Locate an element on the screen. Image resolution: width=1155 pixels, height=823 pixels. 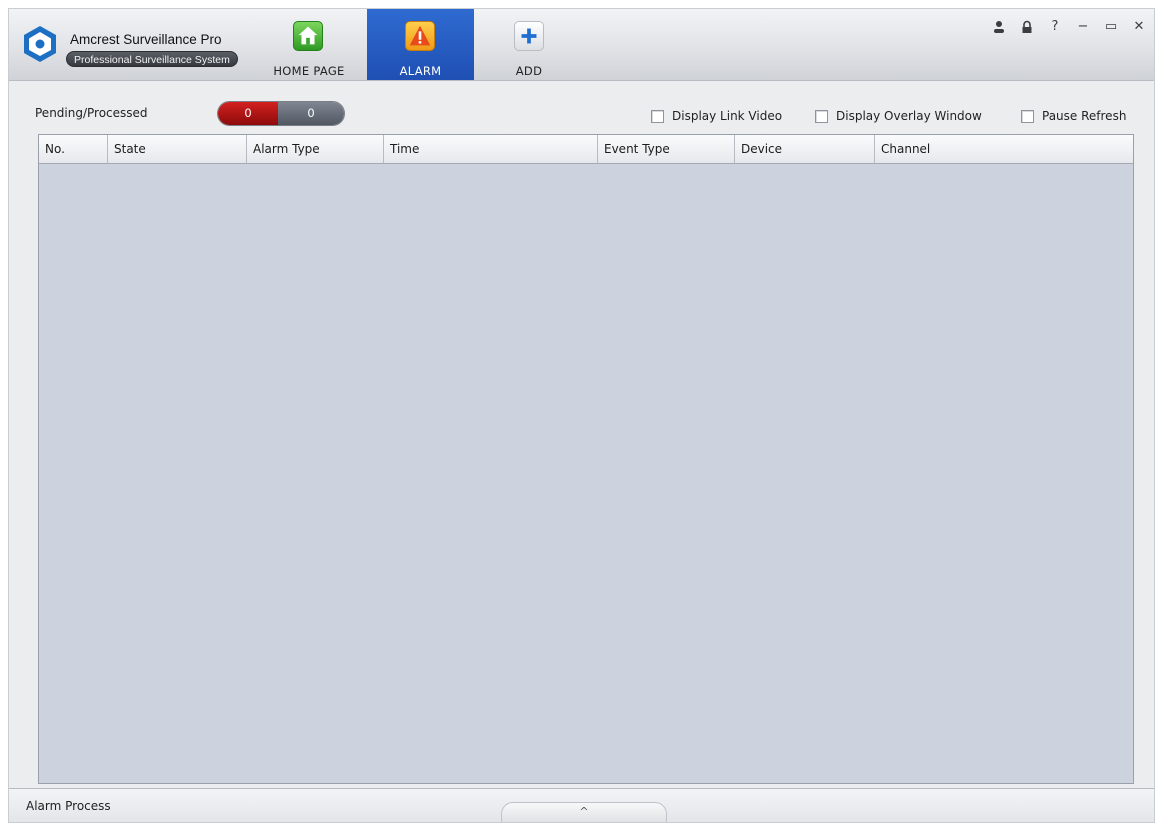
pause-refresh-option: Pause Refresh is located at coordinates (1073, 116).